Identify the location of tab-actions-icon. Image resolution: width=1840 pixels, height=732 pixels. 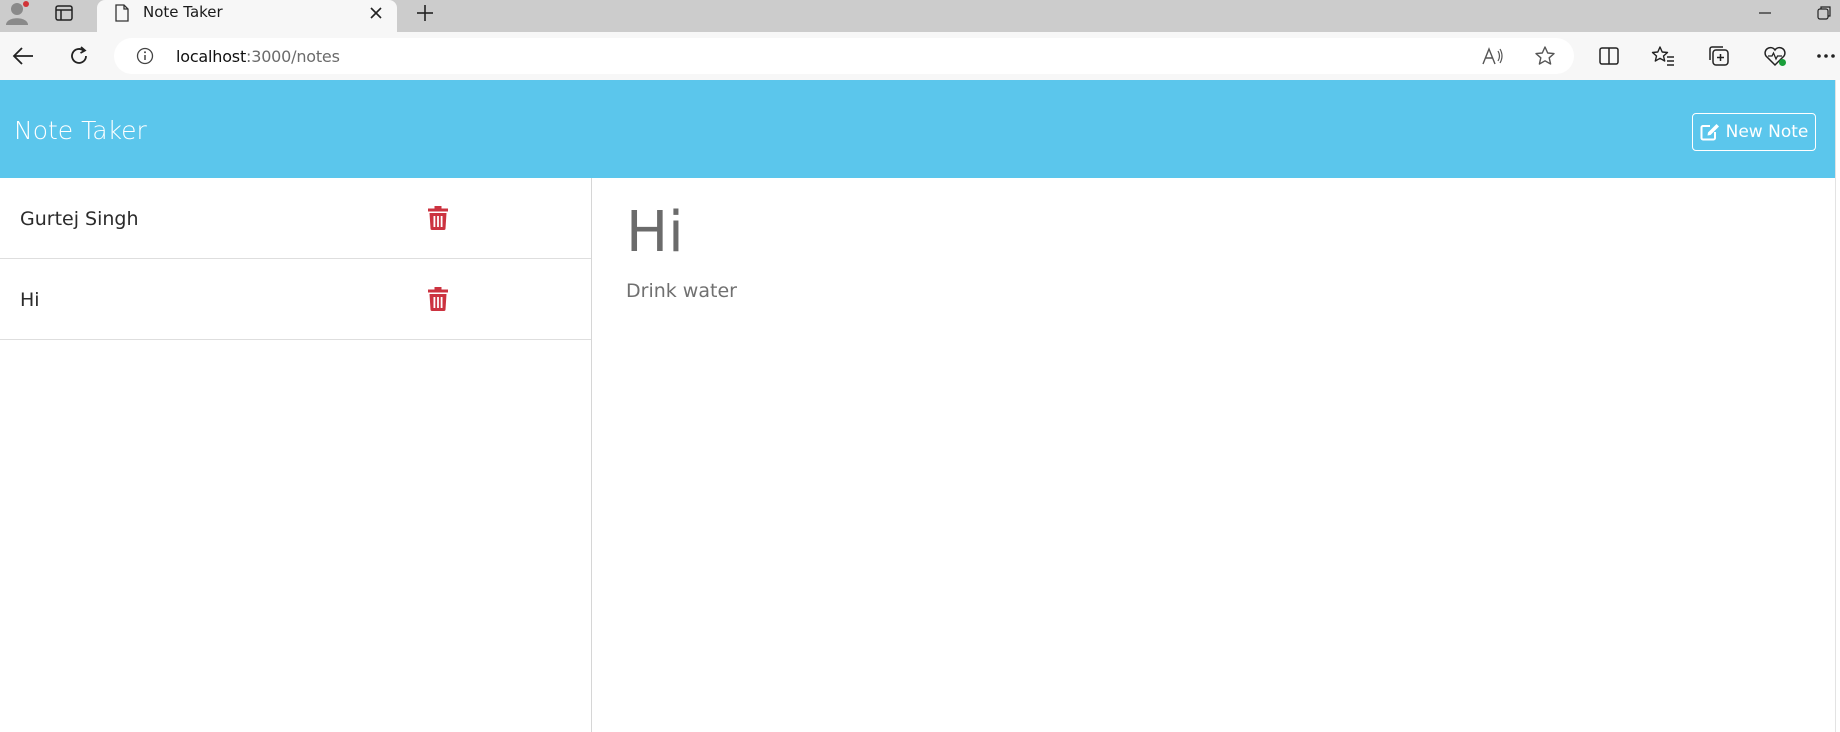
(64, 13).